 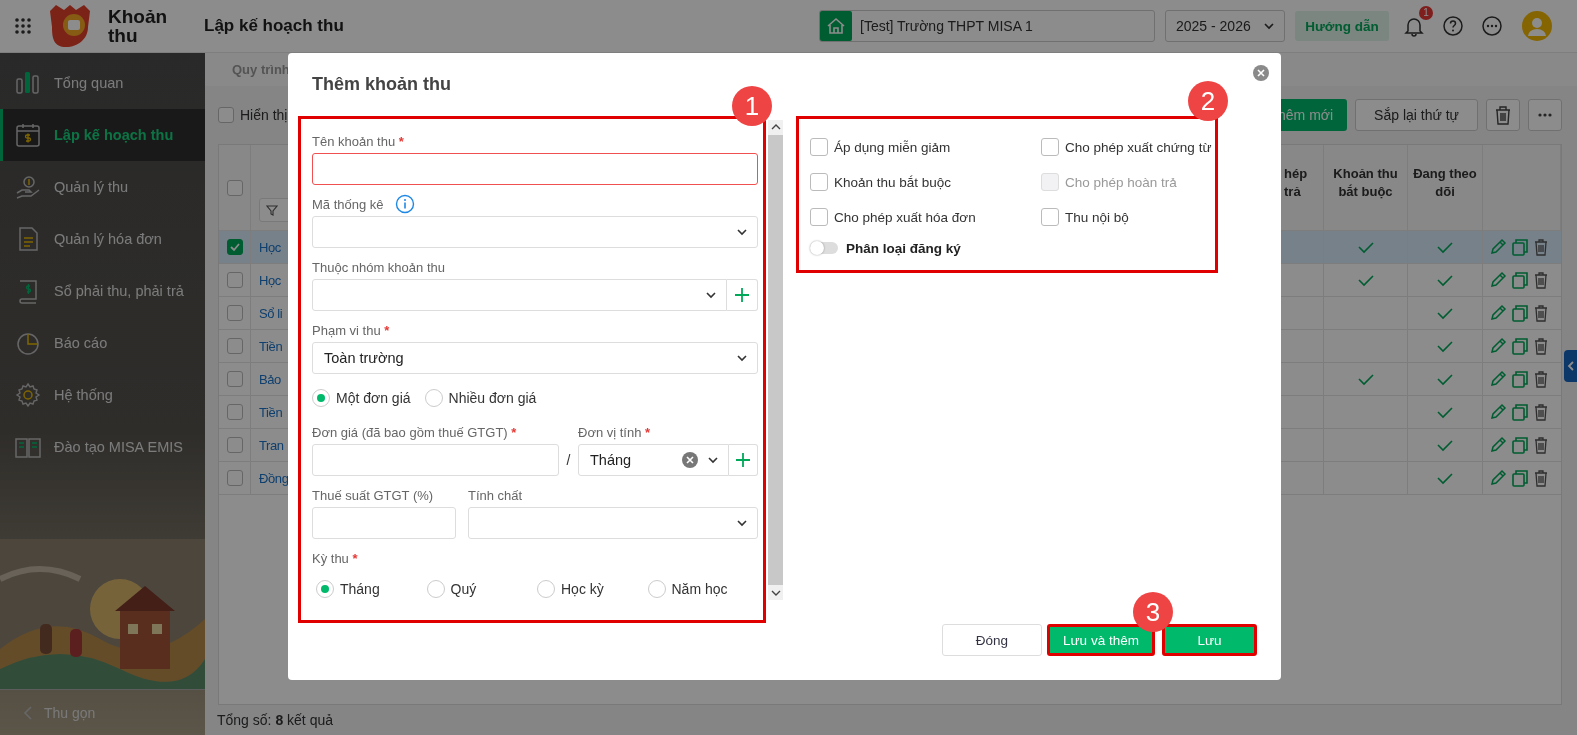 What do you see at coordinates (102, 395) in the screenshot?
I see `sidebar-item: Hệ thống` at bounding box center [102, 395].